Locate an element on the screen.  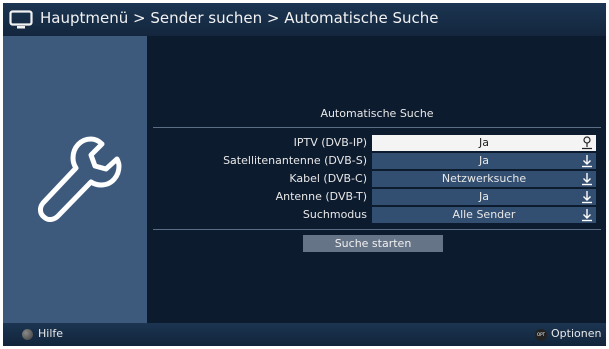
setting-field-suchmodus: Alle Sender is located at coordinates (484, 215).